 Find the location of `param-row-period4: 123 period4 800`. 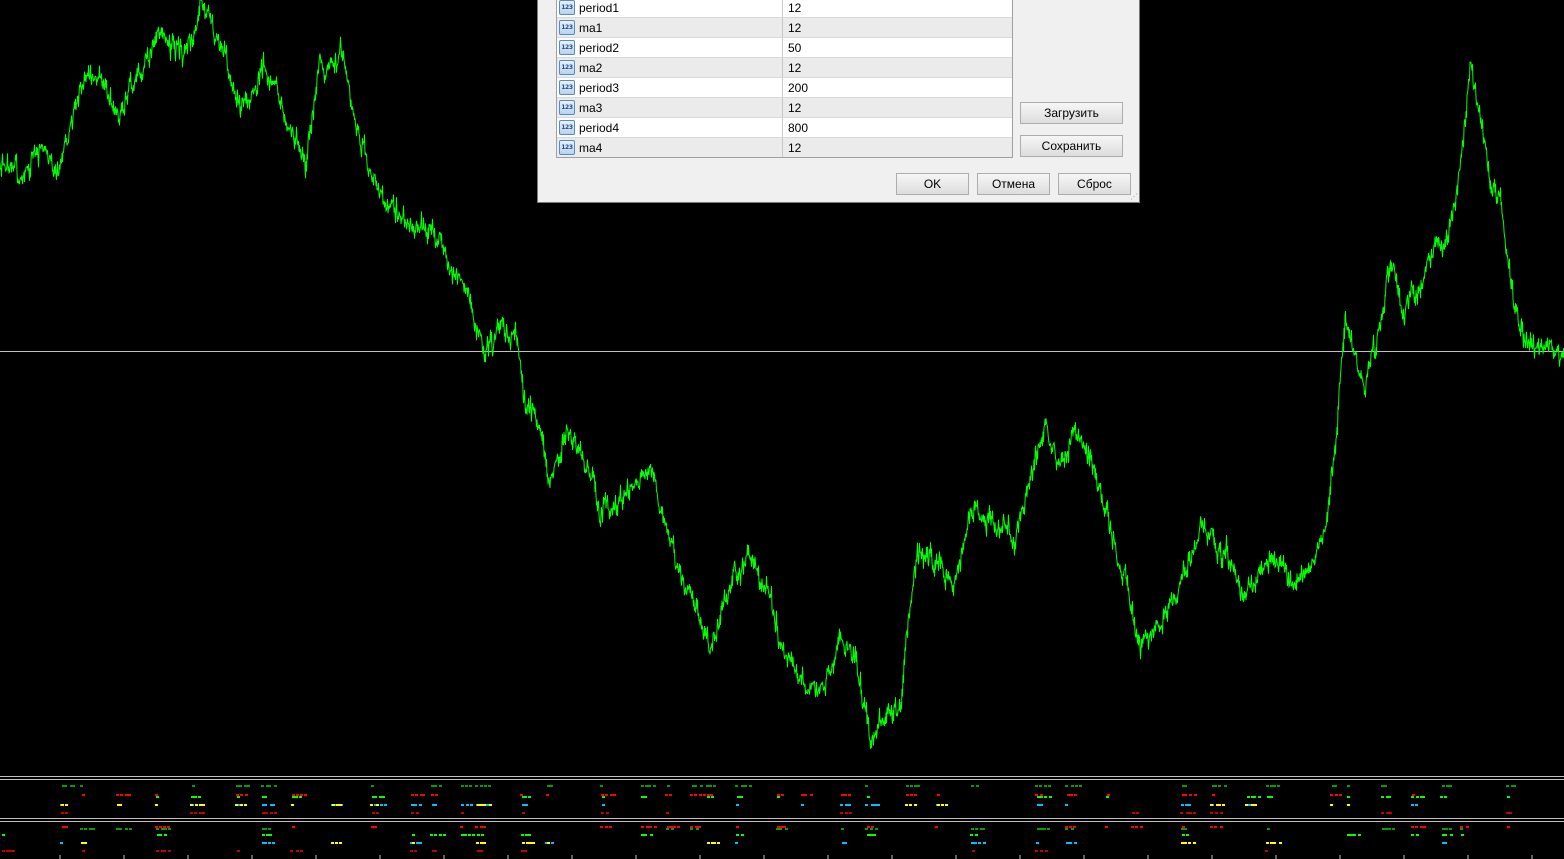

param-row-period4: 123 period4 800 is located at coordinates (784, 127).